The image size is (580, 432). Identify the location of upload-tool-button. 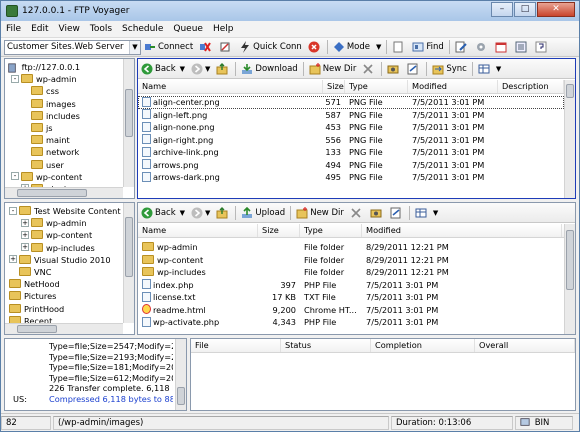
(399, 47).